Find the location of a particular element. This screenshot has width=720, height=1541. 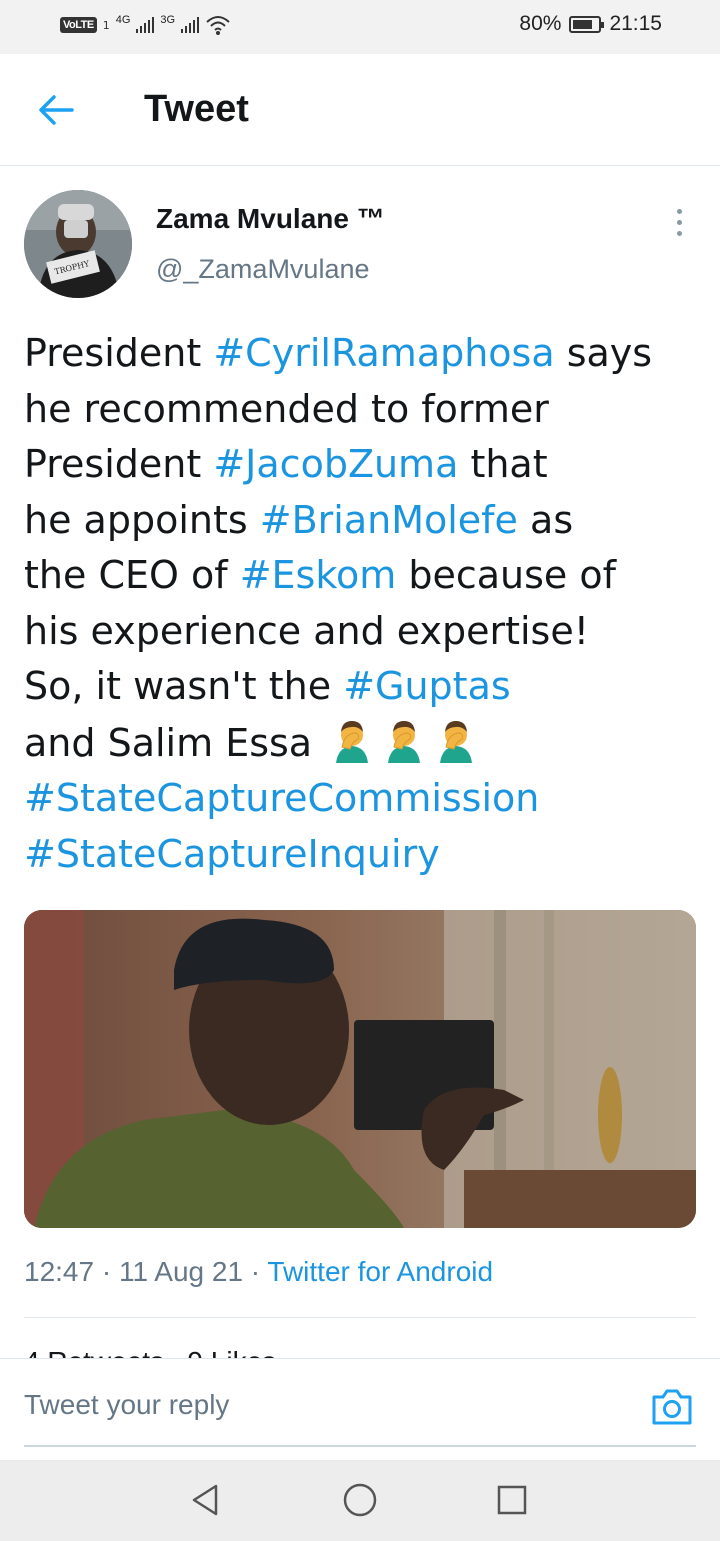

tweet-text-segment: So, it wasn't the is located at coordinates (184, 686).